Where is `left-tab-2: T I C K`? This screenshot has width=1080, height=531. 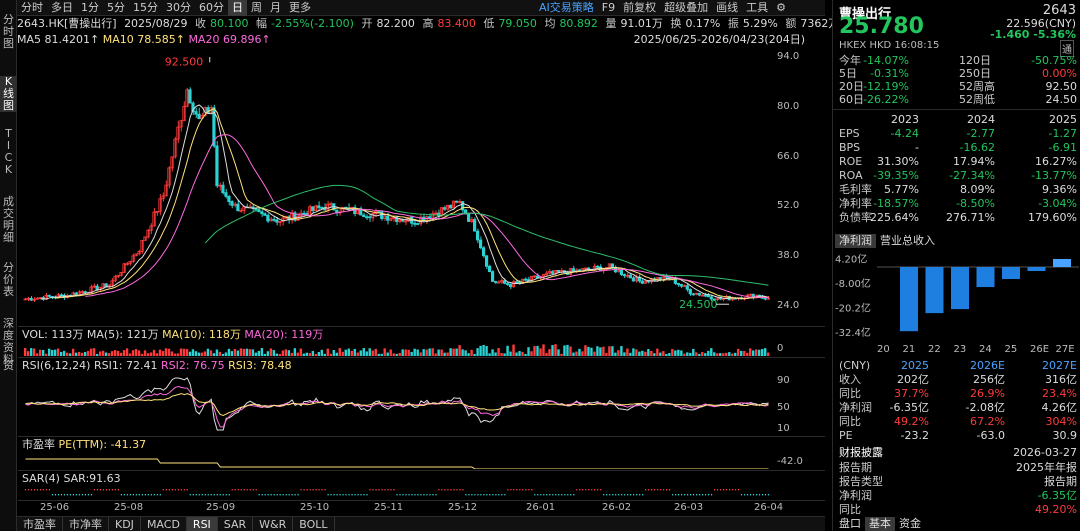 left-tab-2: T I C K is located at coordinates (8, 152).